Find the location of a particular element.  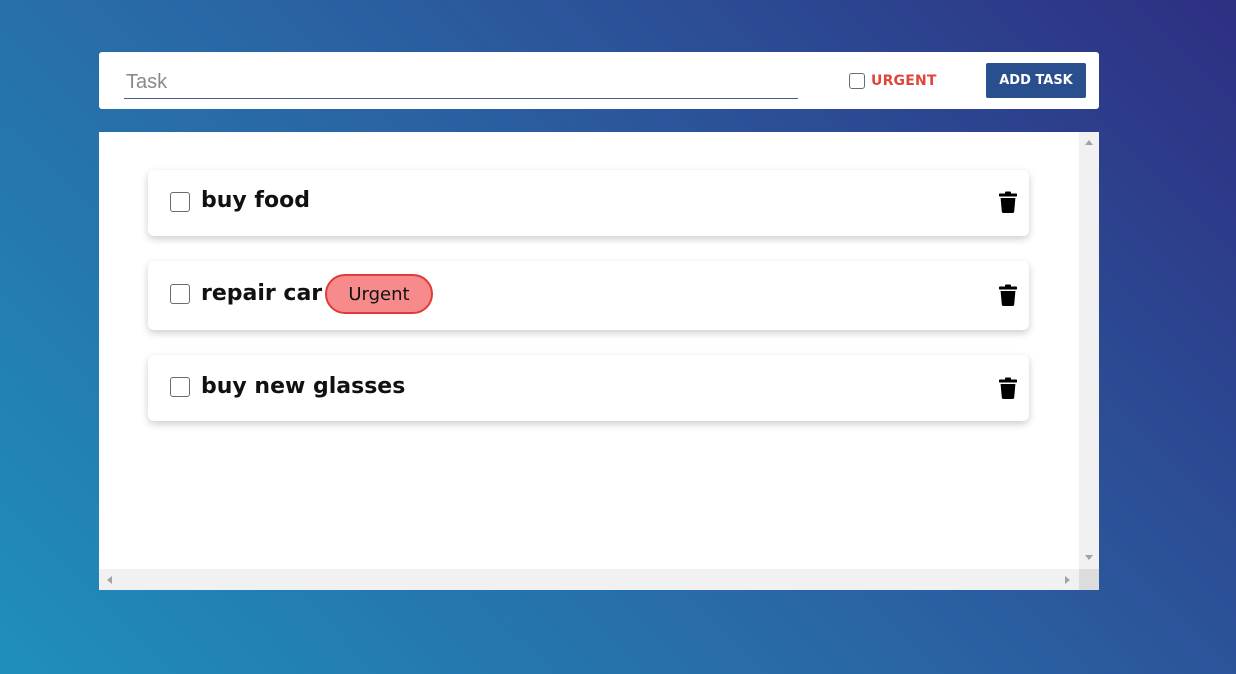

urgent-toggle: URGENT is located at coordinates (893, 81).